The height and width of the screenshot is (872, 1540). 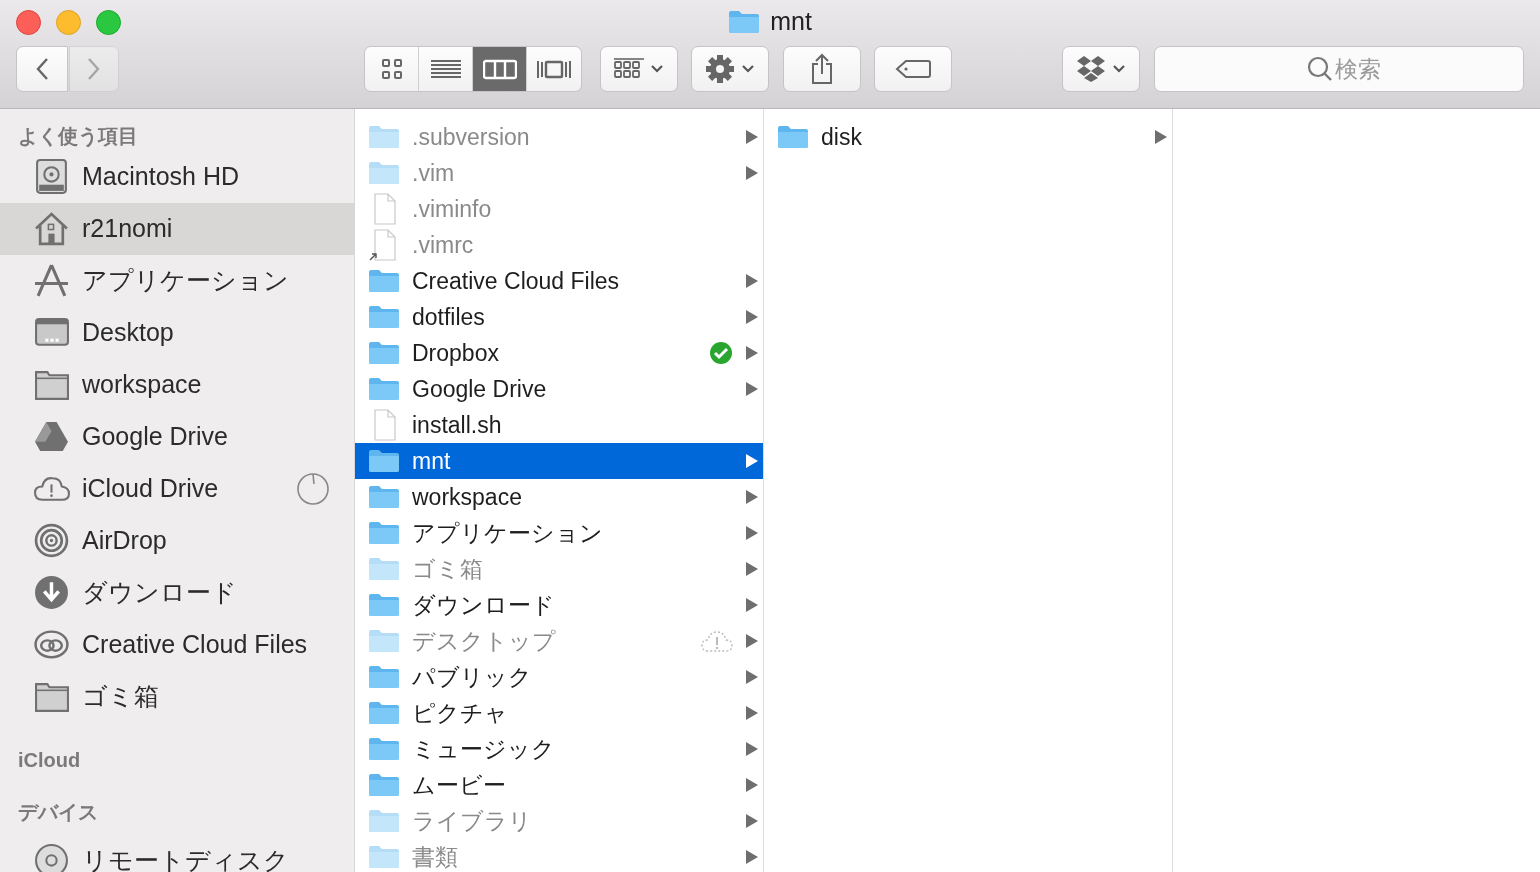 I want to click on file-row: パブリック, so click(x=559, y=677).